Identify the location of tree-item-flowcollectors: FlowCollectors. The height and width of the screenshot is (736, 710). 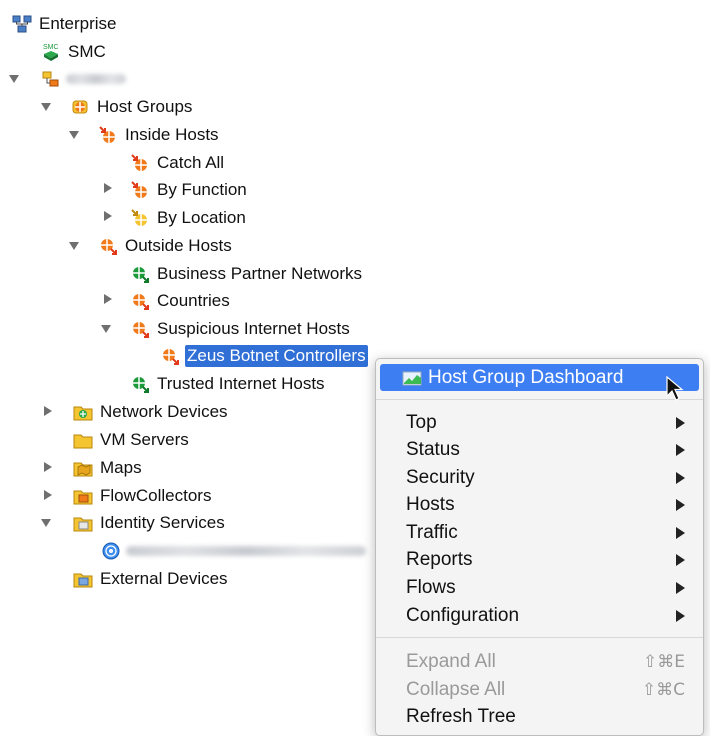
(143, 496).